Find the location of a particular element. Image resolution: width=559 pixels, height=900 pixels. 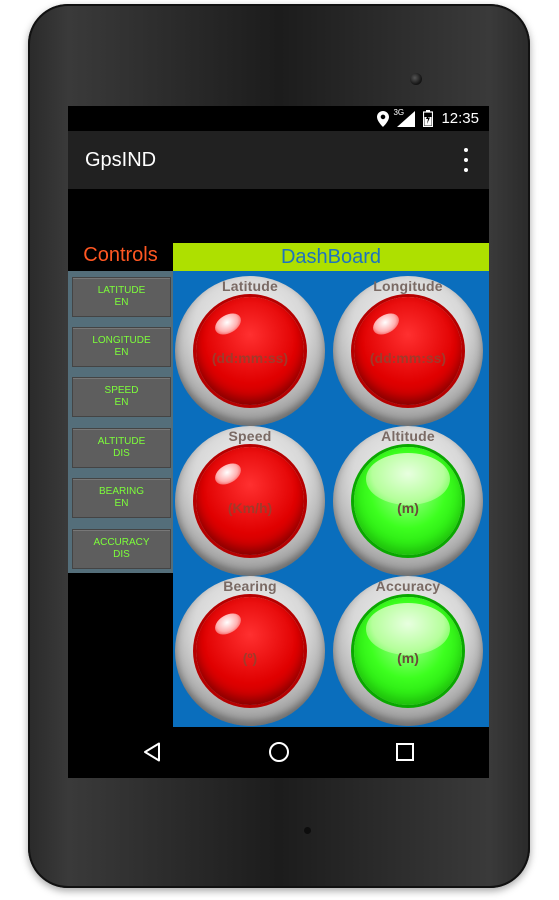

button-label: ALTITUDE is located at coordinates (121, 441).